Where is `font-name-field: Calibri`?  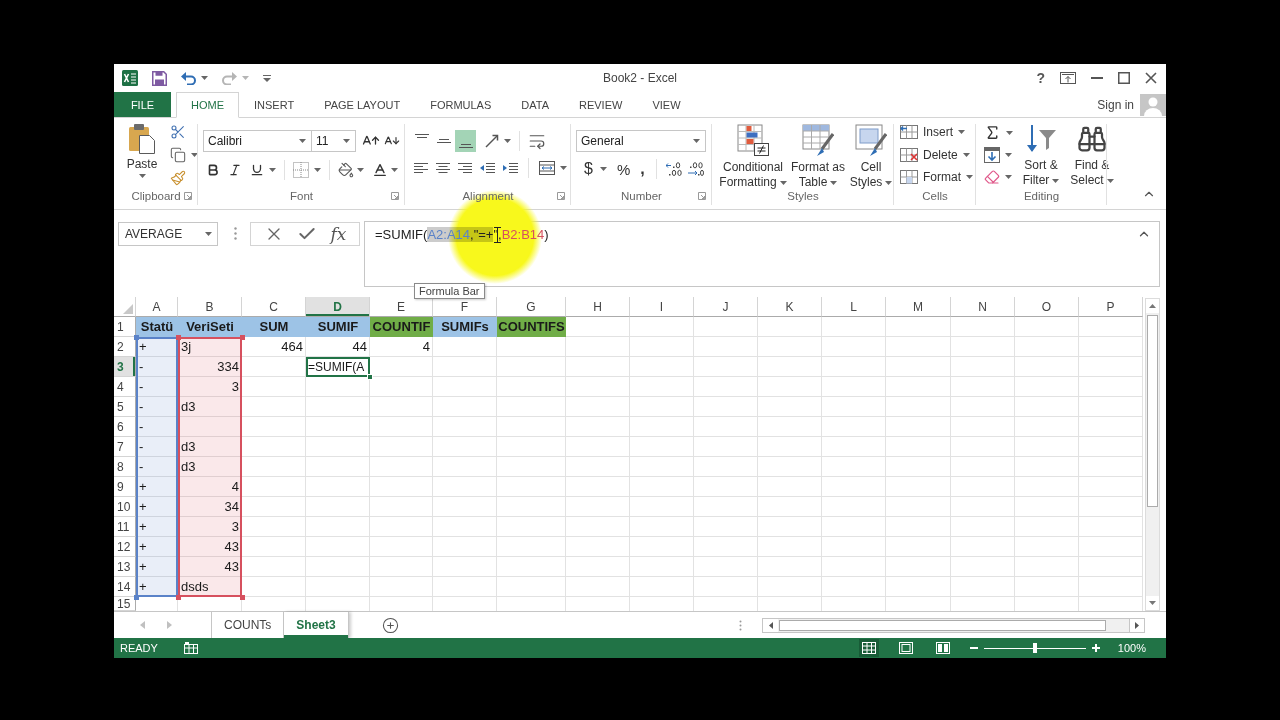
font-name-field: Calibri is located at coordinates (257, 141).